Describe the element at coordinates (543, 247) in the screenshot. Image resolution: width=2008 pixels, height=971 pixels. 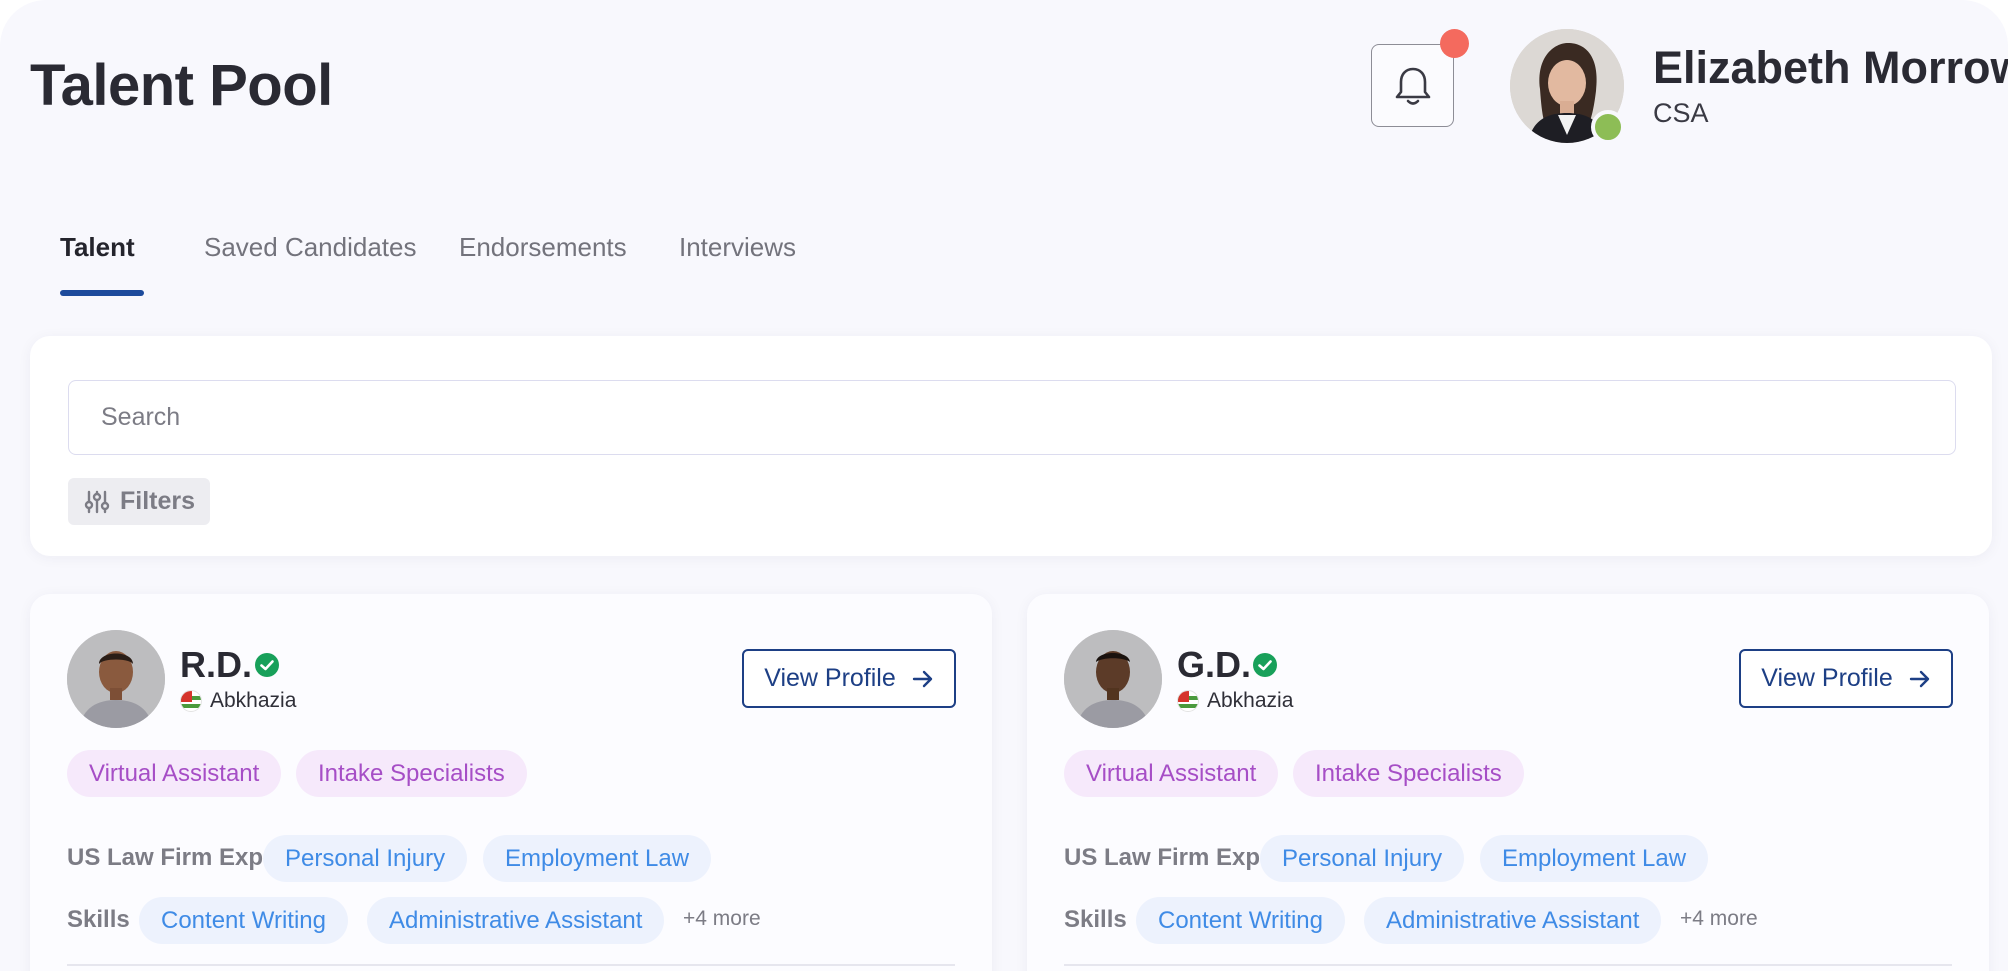
I see `tab-endorsements: Endorsements` at that location.